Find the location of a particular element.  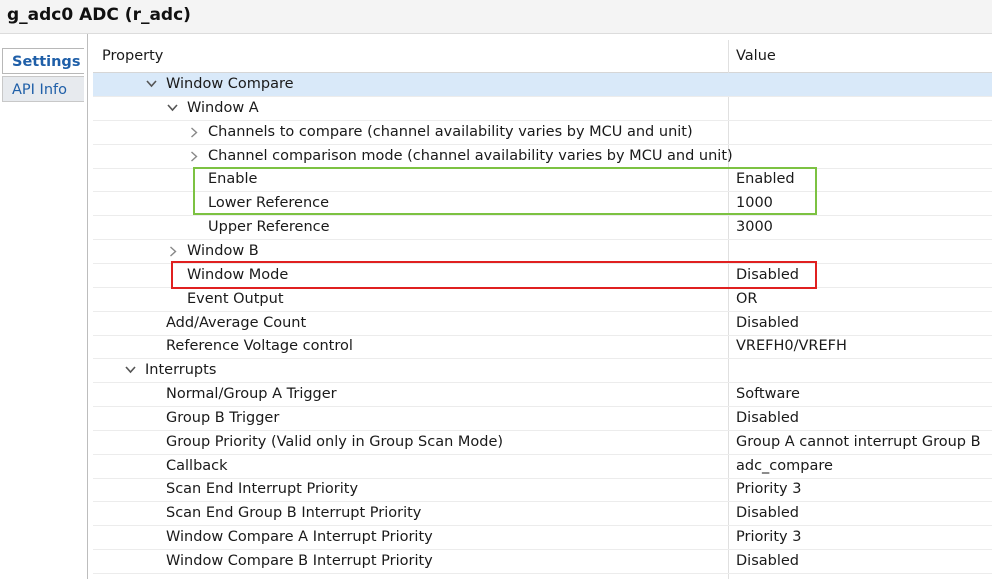

property-label: Window Mode is located at coordinates (238, 274).